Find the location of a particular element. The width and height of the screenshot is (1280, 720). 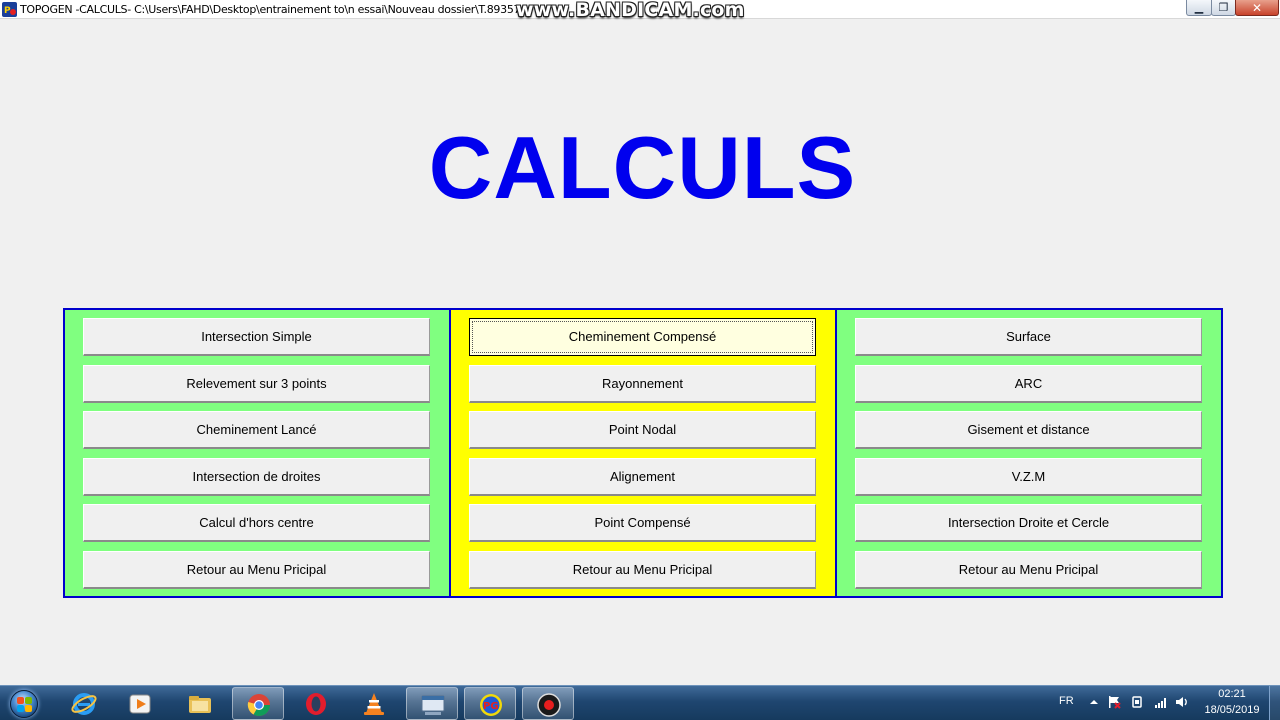

intersection-droites-button: Intersection de droites is located at coordinates (256, 477).